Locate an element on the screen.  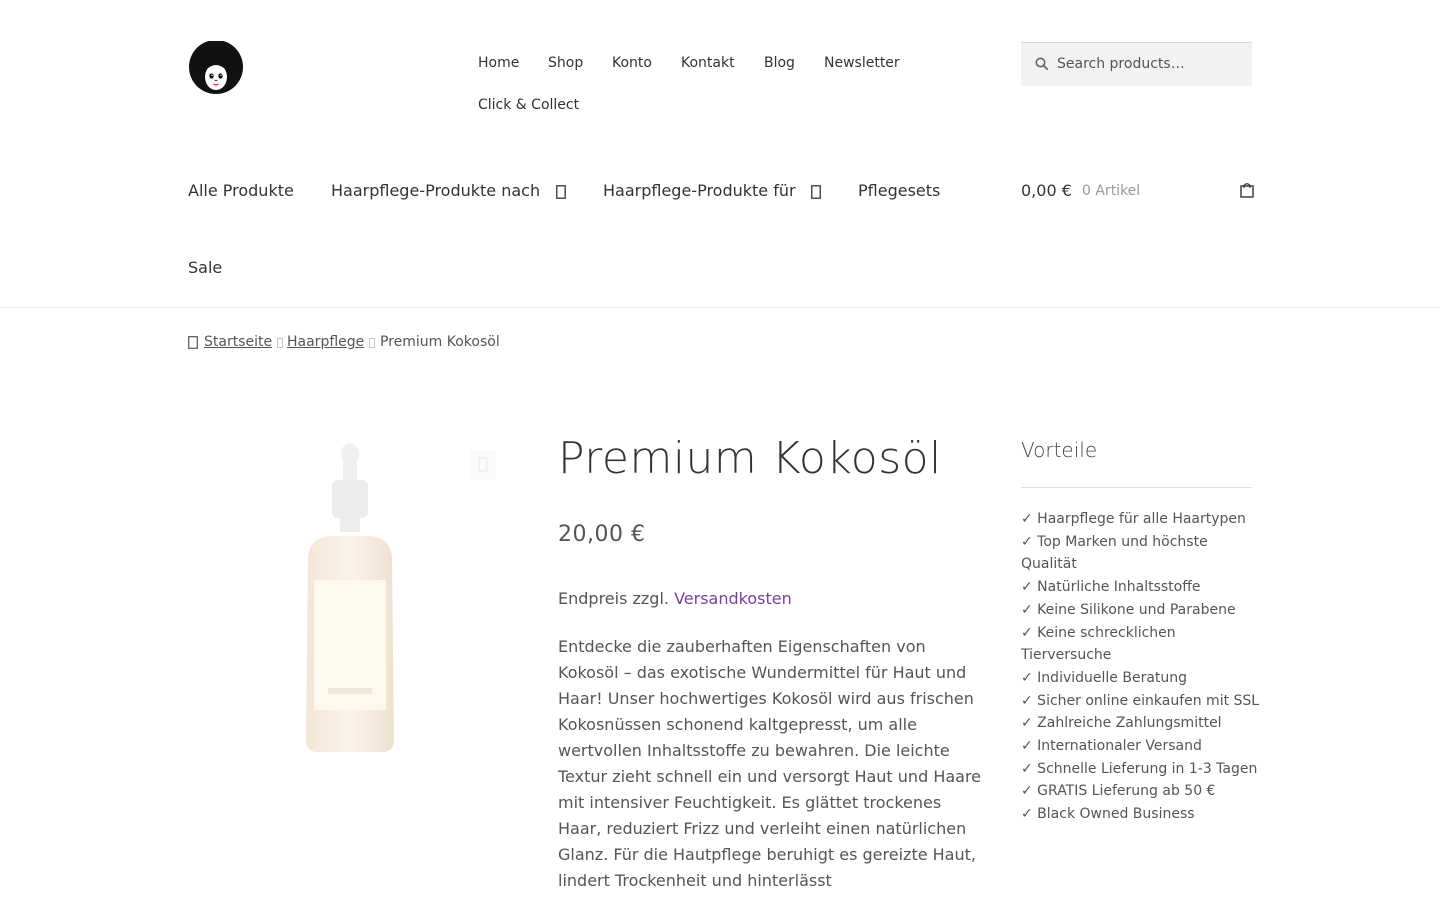
nav-shop: Shop is located at coordinates (565, 63).